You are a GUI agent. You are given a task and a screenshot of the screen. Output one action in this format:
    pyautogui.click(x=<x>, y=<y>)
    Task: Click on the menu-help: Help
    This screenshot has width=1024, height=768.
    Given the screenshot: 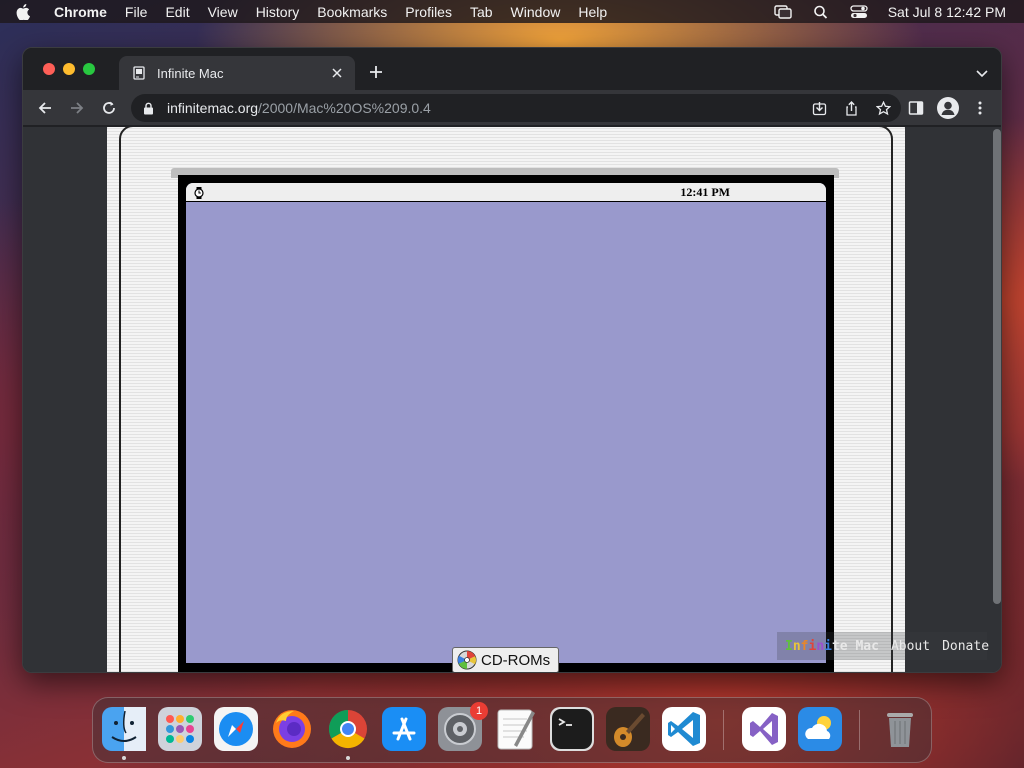 What is the action you would take?
    pyautogui.click(x=592, y=12)
    